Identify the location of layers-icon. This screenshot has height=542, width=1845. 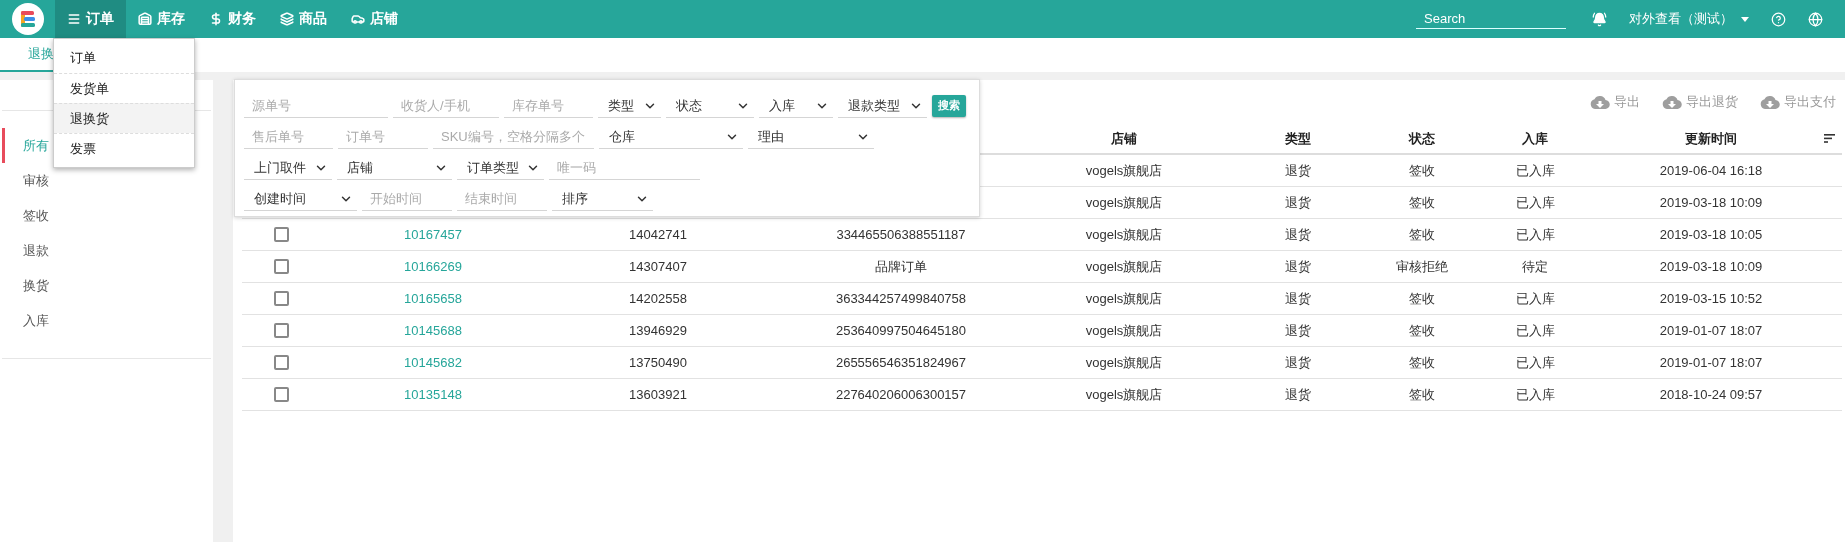
(287, 19).